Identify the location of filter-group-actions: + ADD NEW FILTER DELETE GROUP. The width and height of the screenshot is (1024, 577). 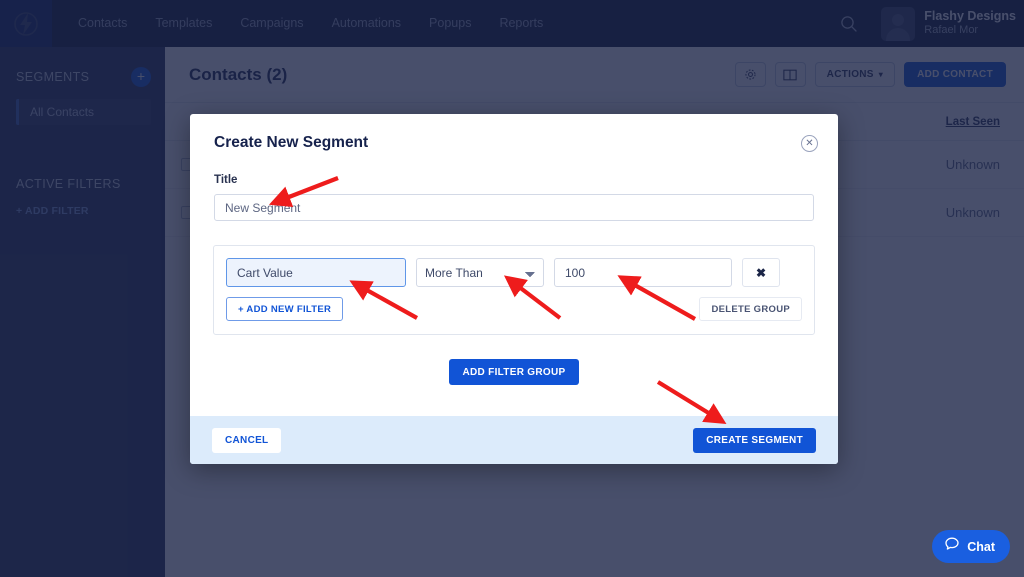
(514, 309).